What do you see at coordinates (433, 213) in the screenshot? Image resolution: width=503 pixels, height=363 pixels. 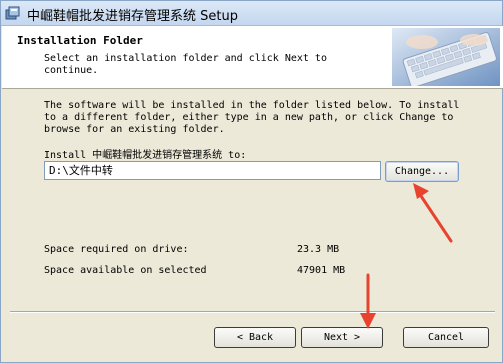 I see `annotation-arrow-to-change` at bounding box center [433, 213].